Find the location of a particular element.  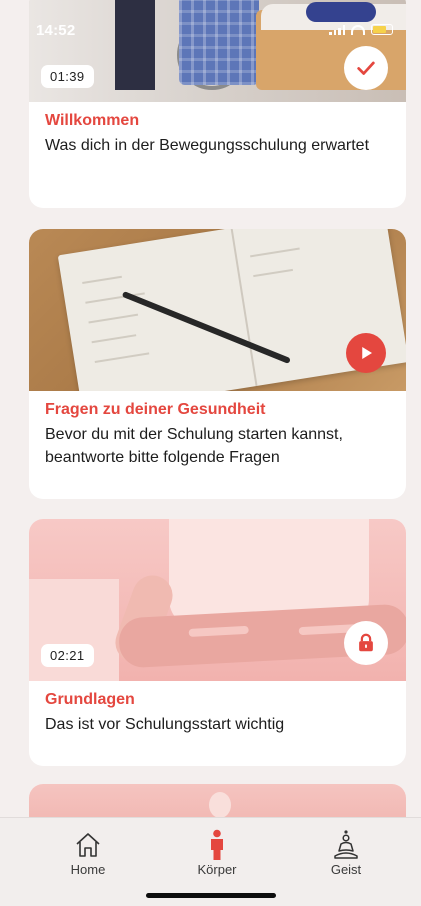

signal-icon is located at coordinates (337, 29).